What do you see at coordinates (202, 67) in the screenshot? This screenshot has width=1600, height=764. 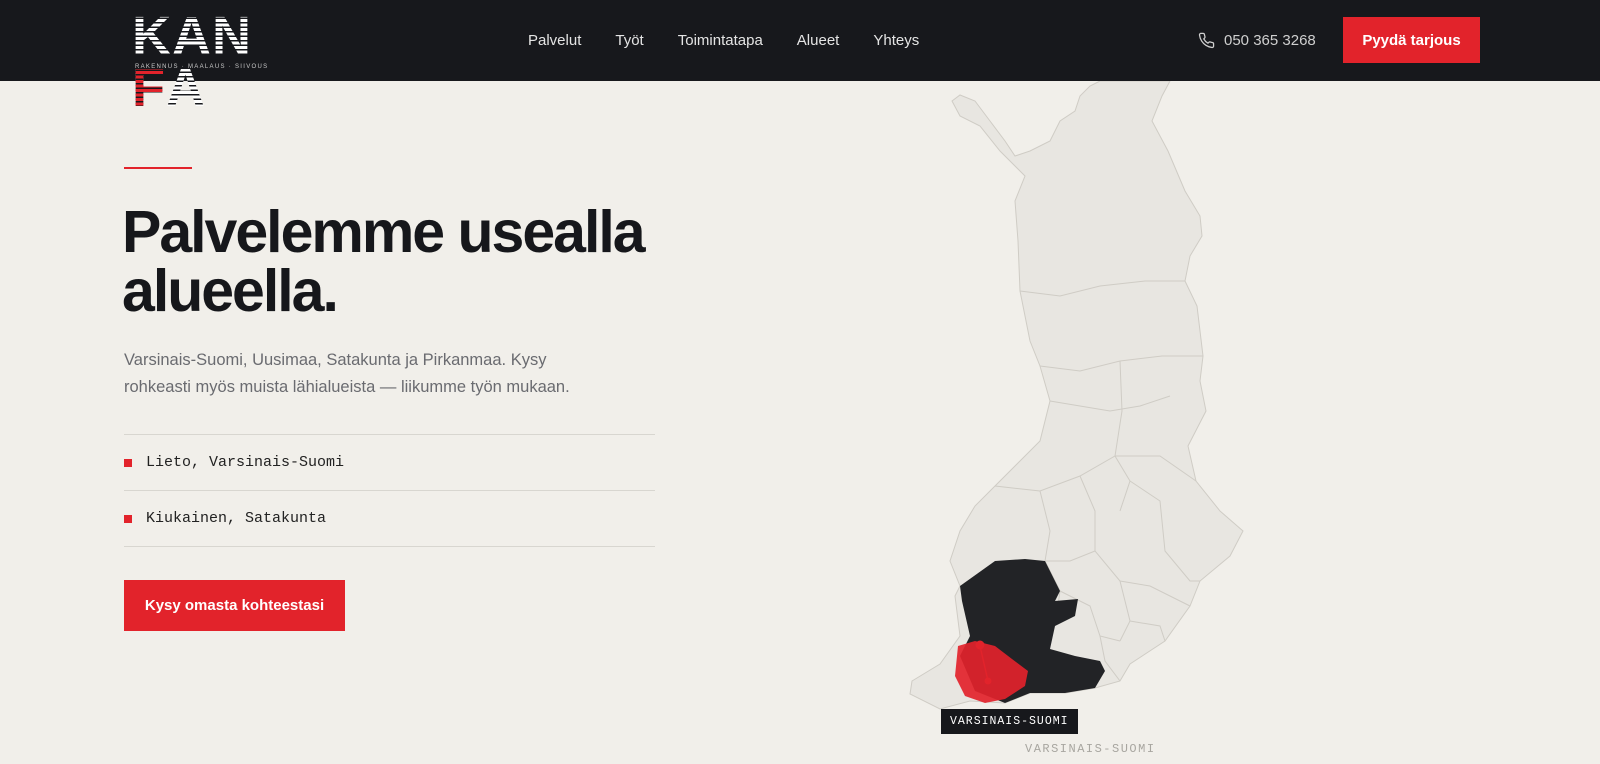 I see `logo-tagline: RAKENNUS · MAALAUS · SIIVOUS` at bounding box center [202, 67].